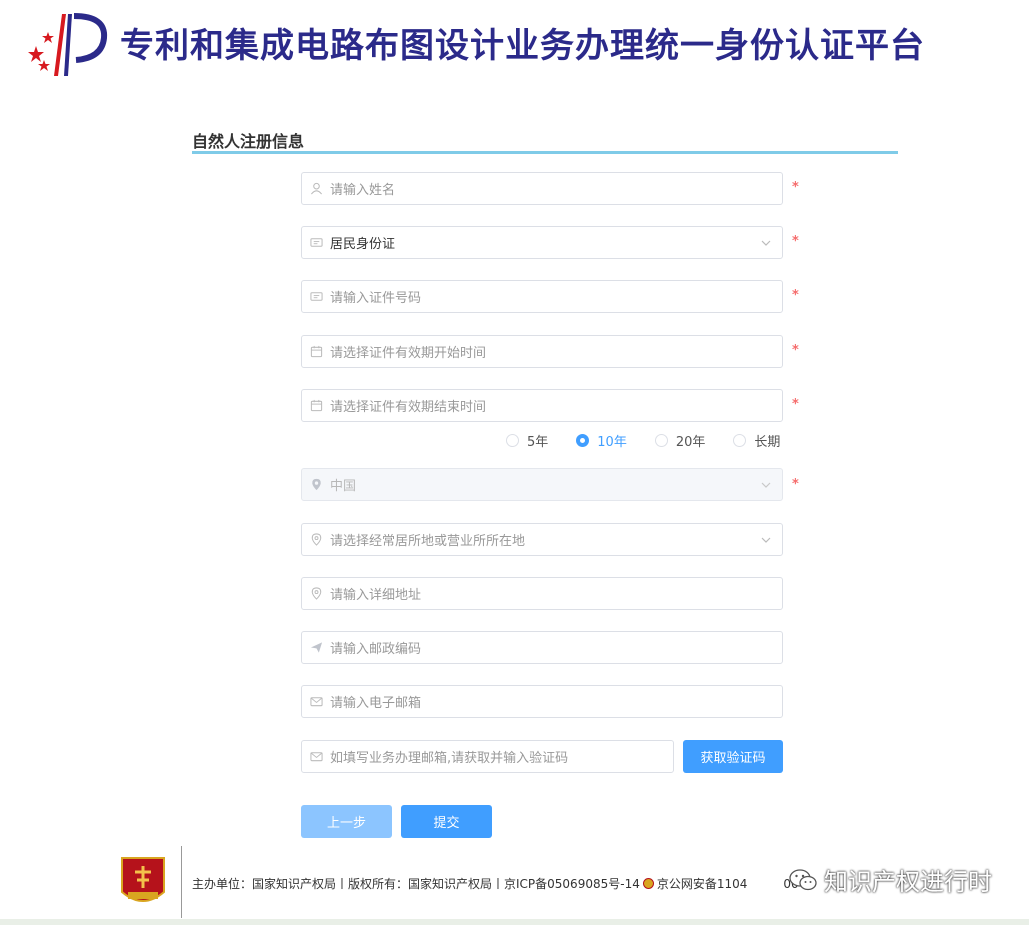 The image size is (1029, 925). What do you see at coordinates (542, 593) in the screenshot?
I see `address-input: 请输入详细地址` at bounding box center [542, 593].